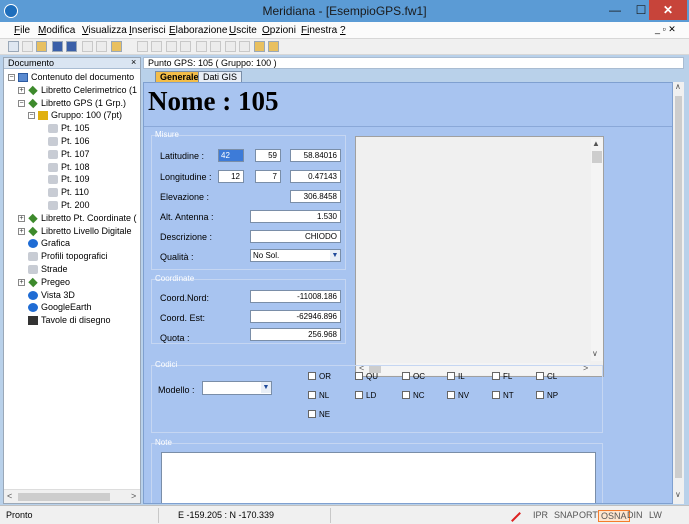 The height and width of the screenshot is (524, 689). Describe the element at coordinates (596, 143) in the screenshot. I see `scroll-up-icon: ▲` at that location.